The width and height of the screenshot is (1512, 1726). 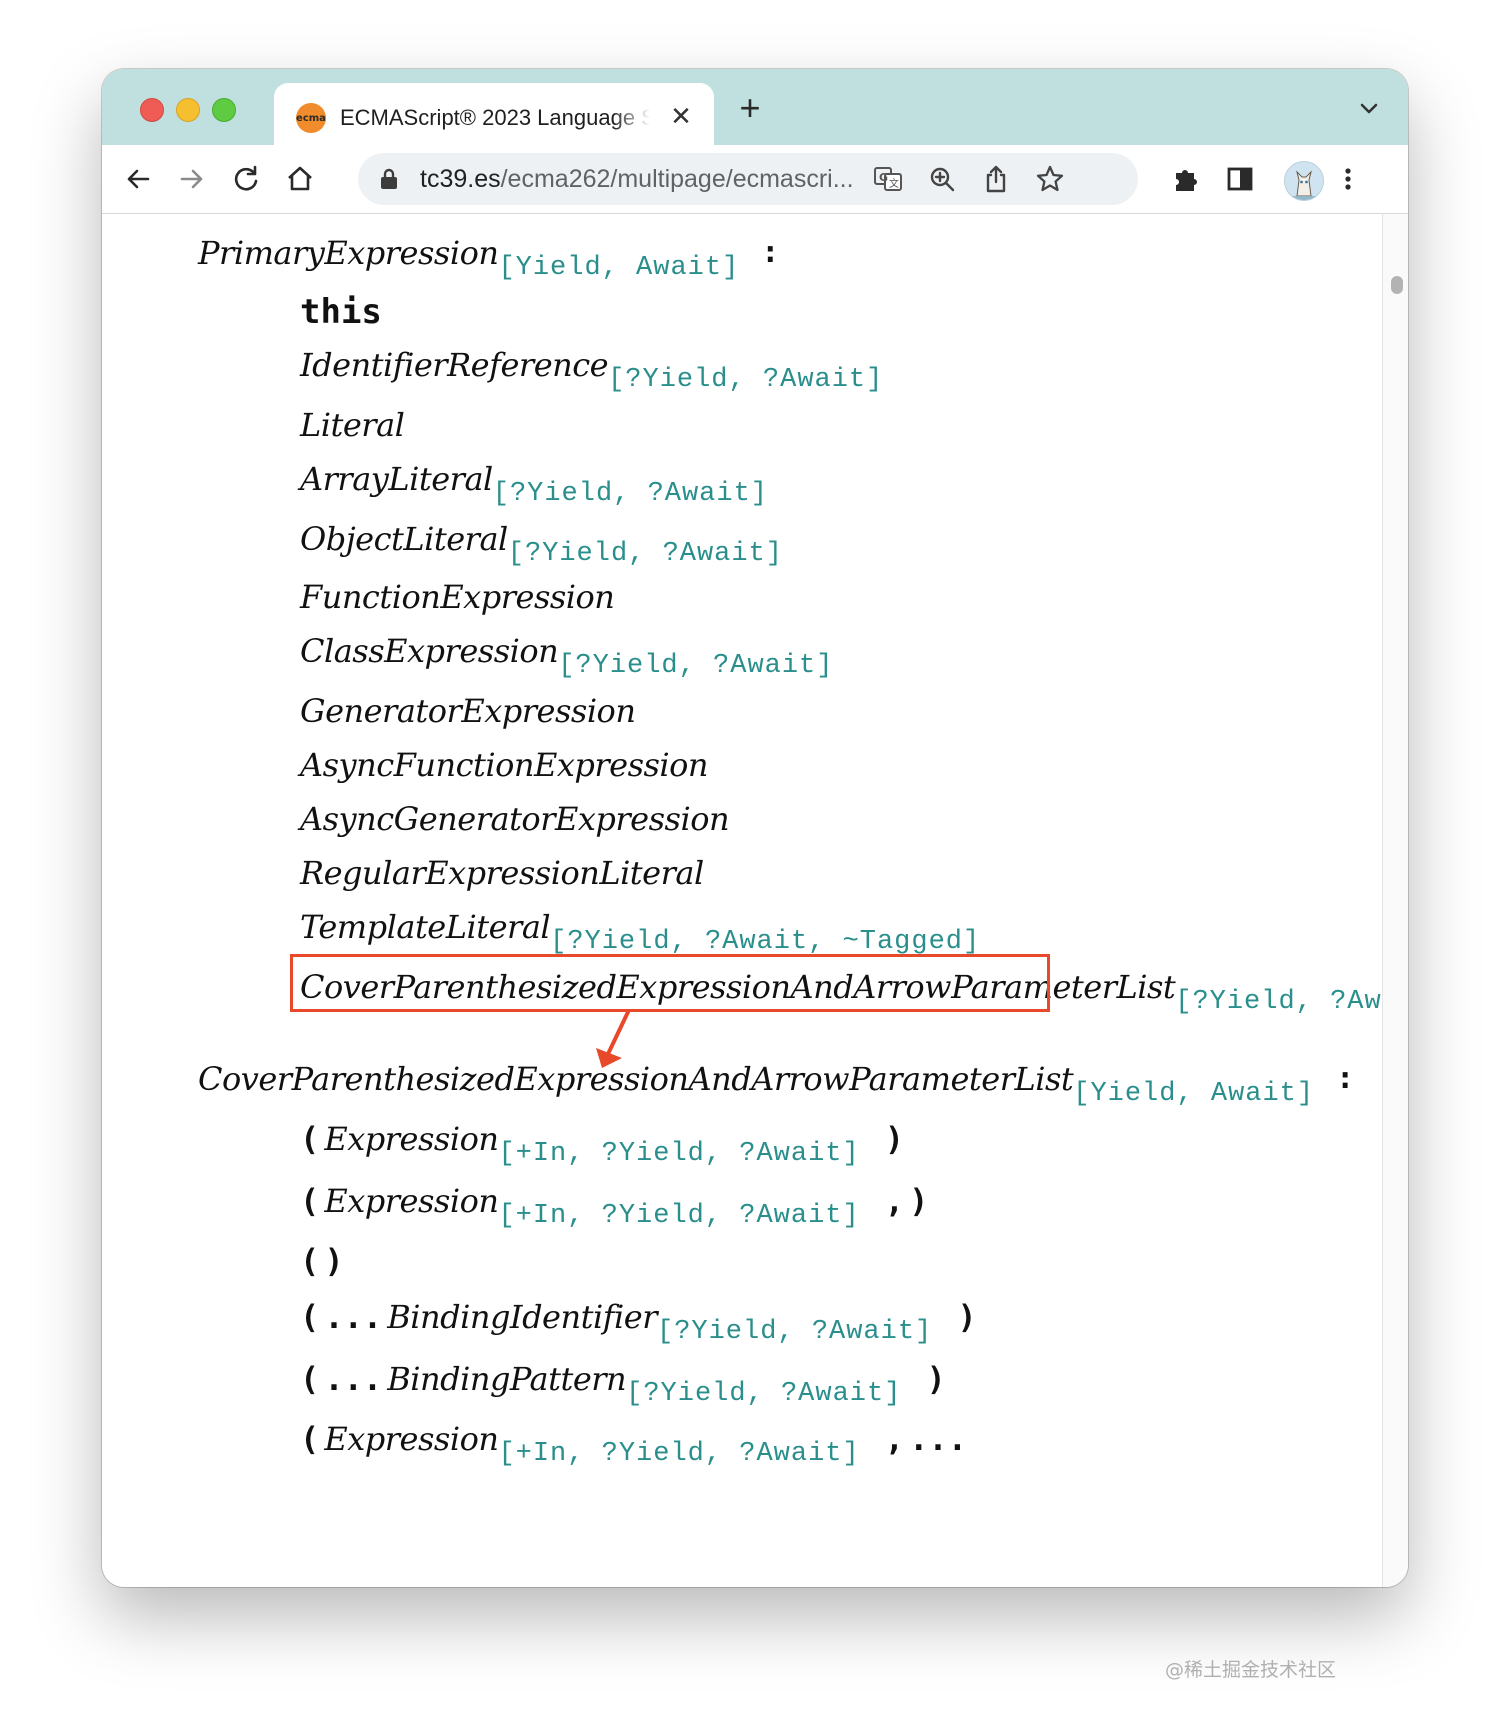 What do you see at coordinates (495, 117) in the screenshot?
I see `tab-title: ECMAScript® 2023 Language Specification` at bounding box center [495, 117].